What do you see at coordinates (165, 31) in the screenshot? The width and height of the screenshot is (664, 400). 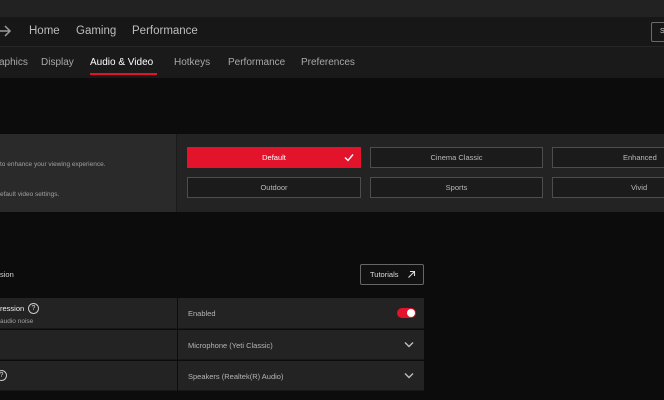 I see `nav-performance: Performance` at bounding box center [165, 31].